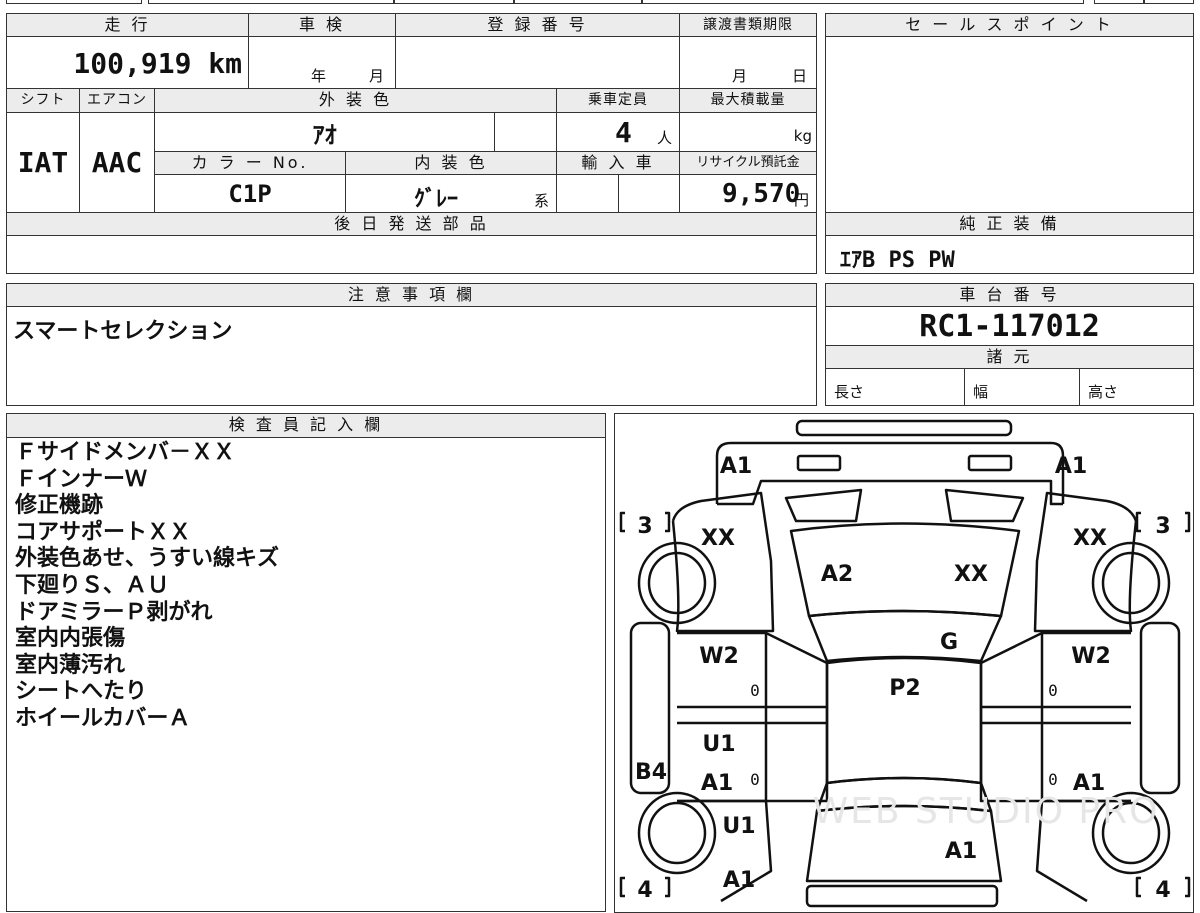 Image resolution: width=1200 pixels, height=913 pixels. What do you see at coordinates (92, 585) in the screenshot?
I see `inspector-line: 下廻りＳ、ＡＵ` at bounding box center [92, 585].